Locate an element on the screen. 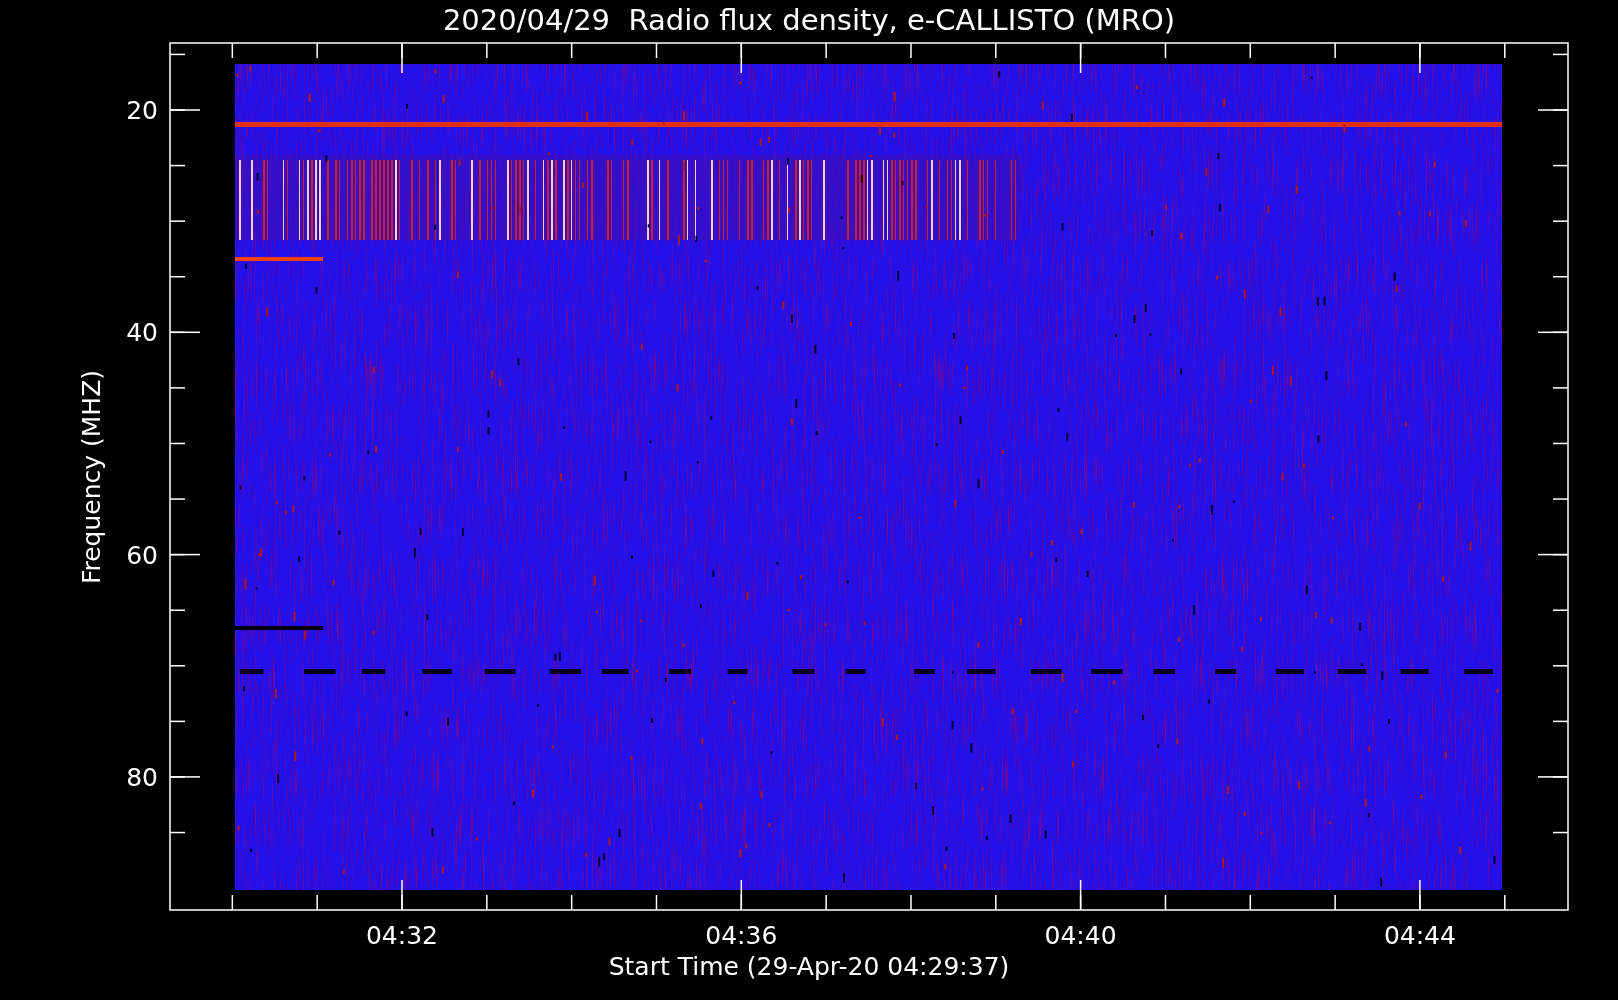 Image resolution: width=1618 pixels, height=1000 pixels. tick-label: 80 is located at coordinates (142, 777).